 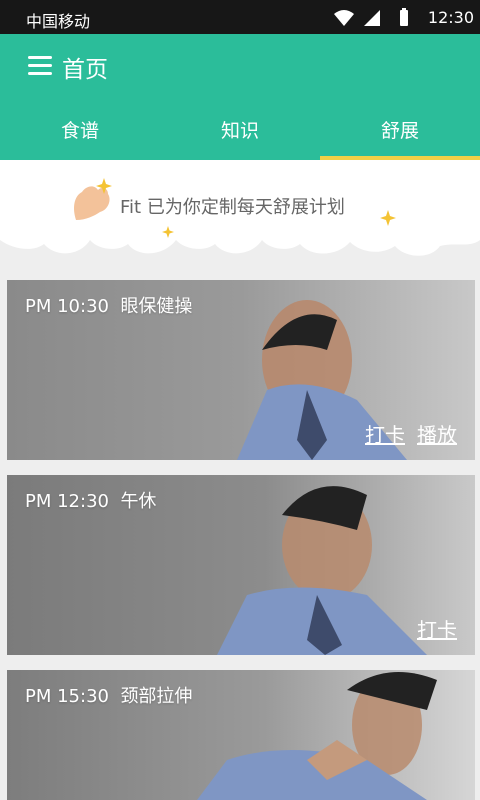 What do you see at coordinates (437, 433) in the screenshot?
I see `play-button: 播放` at bounding box center [437, 433].